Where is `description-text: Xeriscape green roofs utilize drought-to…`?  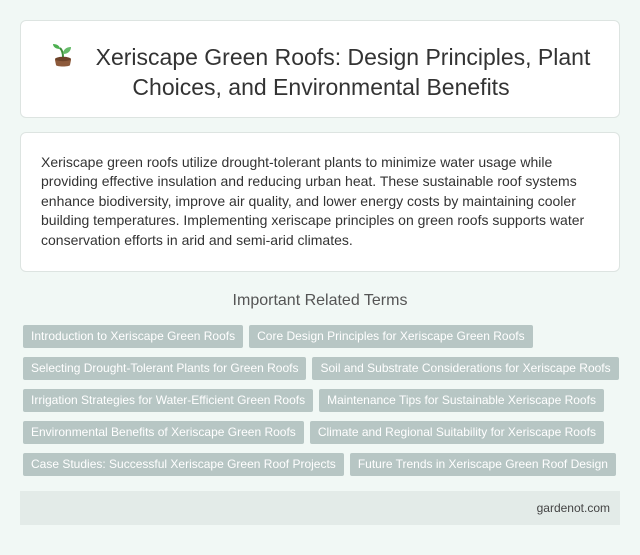
description-text: Xeriscape green roofs utilize drought-to… is located at coordinates (313, 201).